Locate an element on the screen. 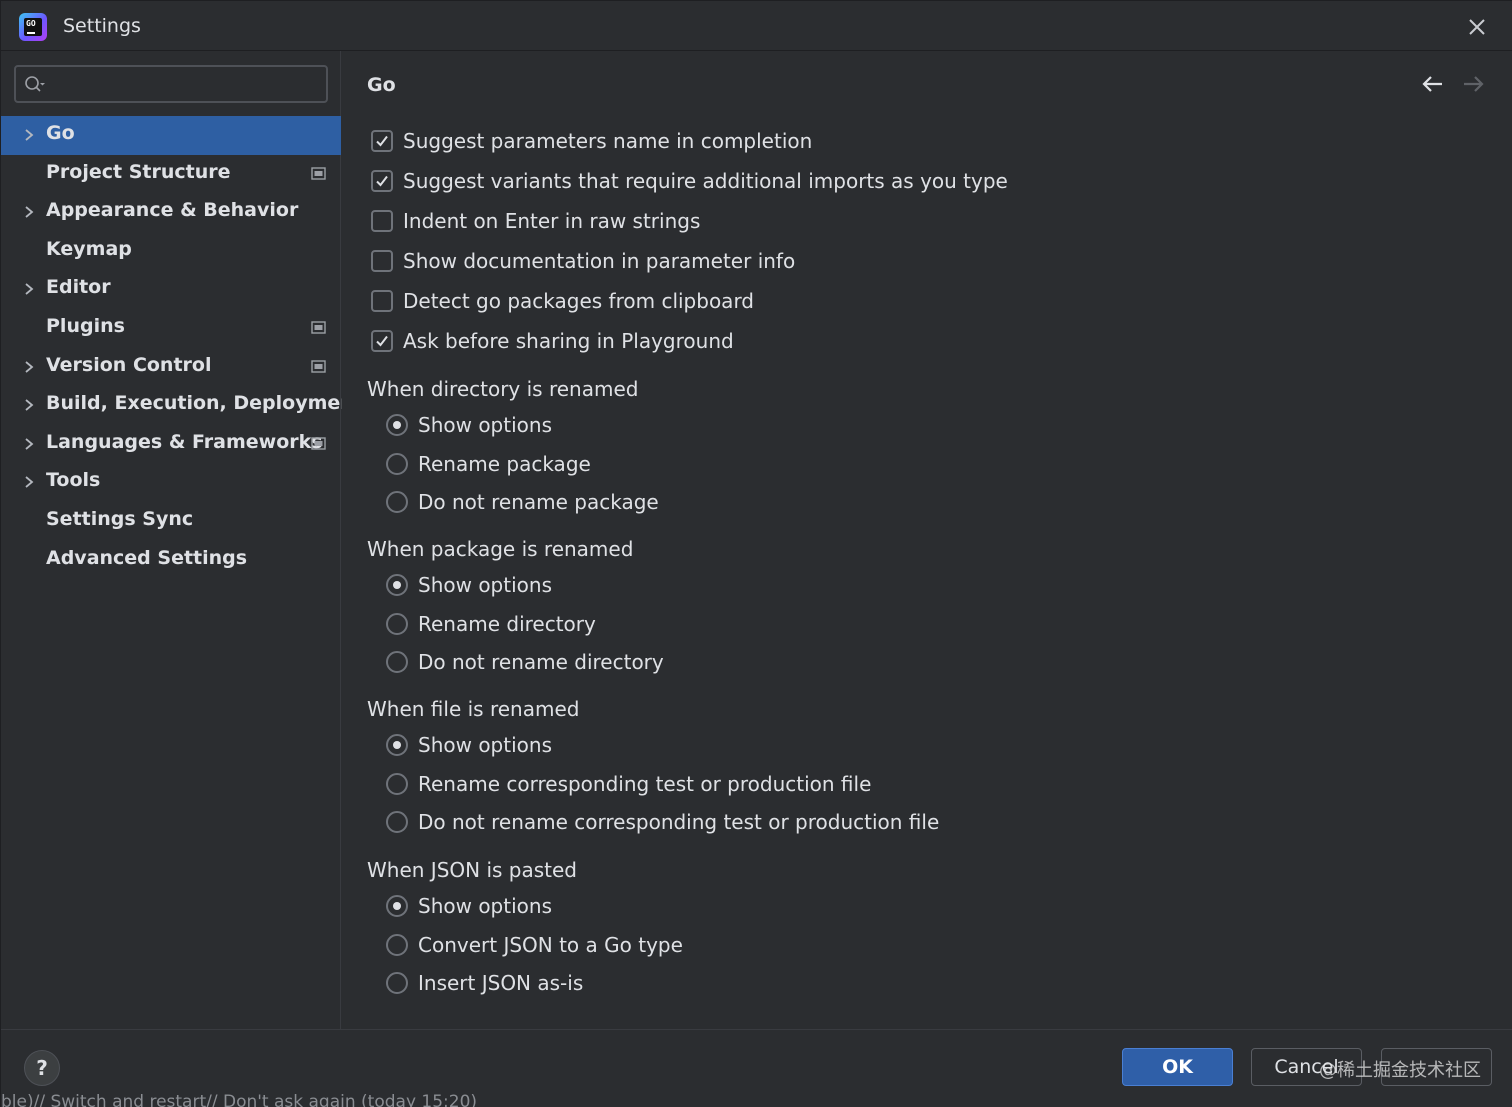  radio-label: Do not rename package is located at coordinates (538, 502).